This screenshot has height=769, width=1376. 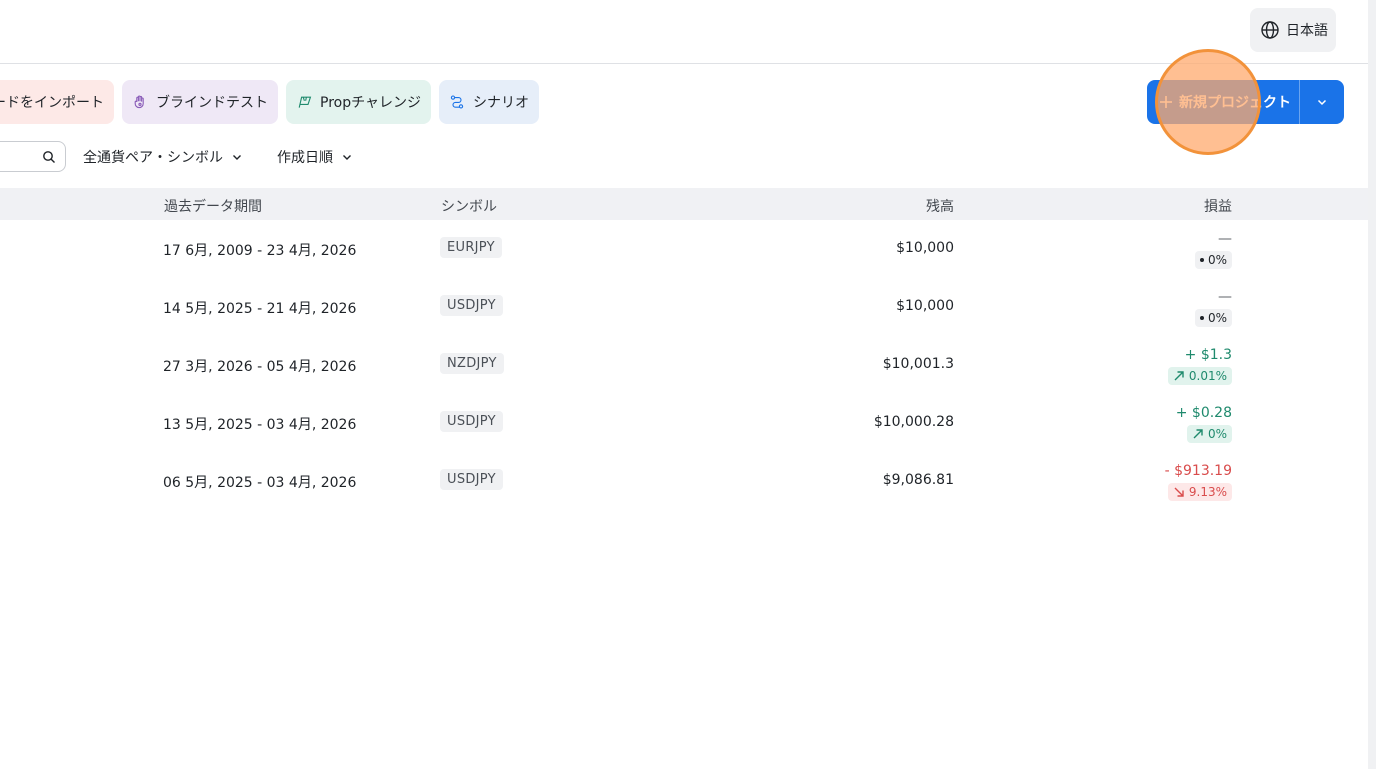 What do you see at coordinates (1208, 355) in the screenshot?
I see `pnl-value: + $1.3` at bounding box center [1208, 355].